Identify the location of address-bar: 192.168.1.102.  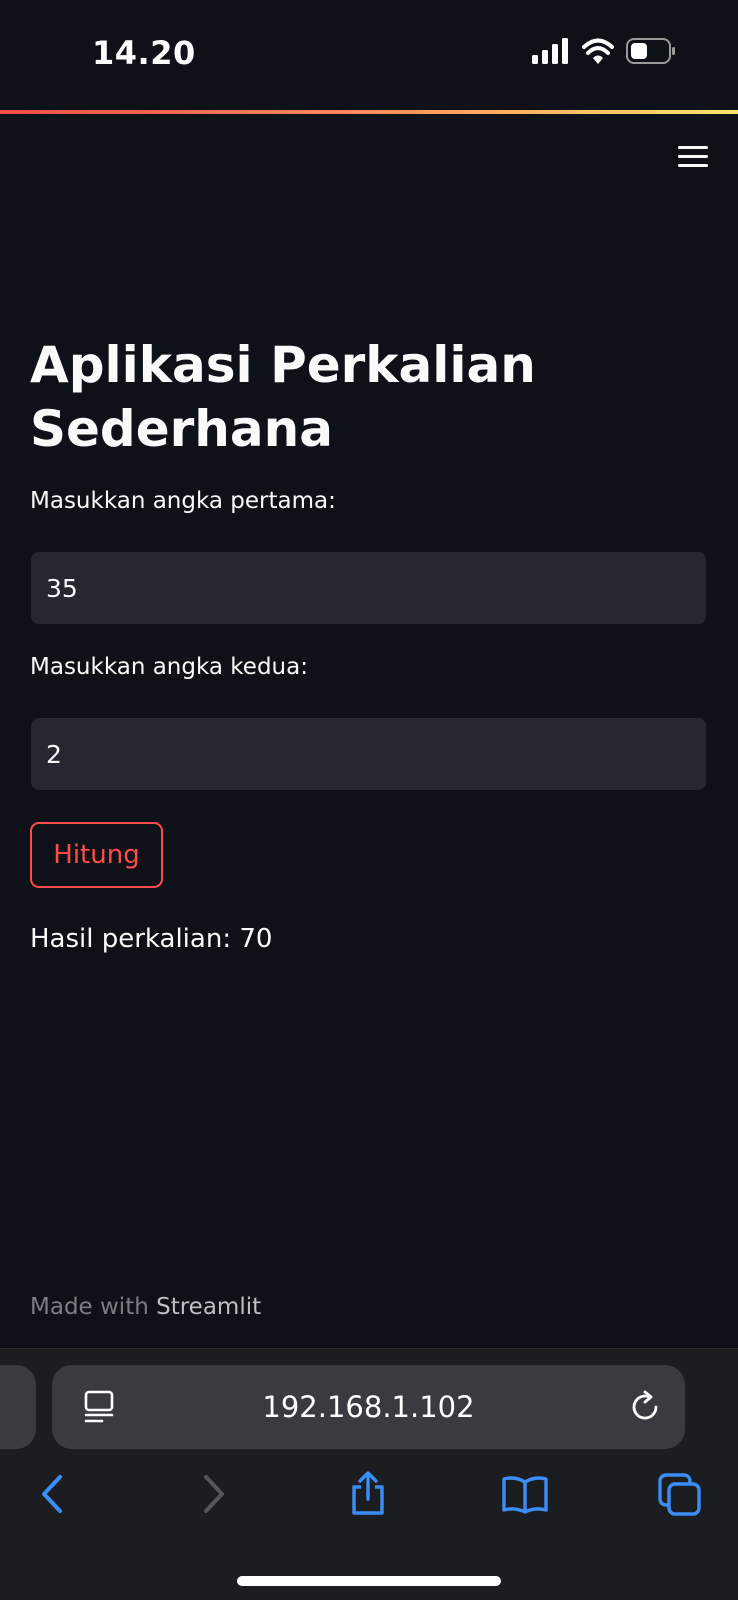
(368, 1407).